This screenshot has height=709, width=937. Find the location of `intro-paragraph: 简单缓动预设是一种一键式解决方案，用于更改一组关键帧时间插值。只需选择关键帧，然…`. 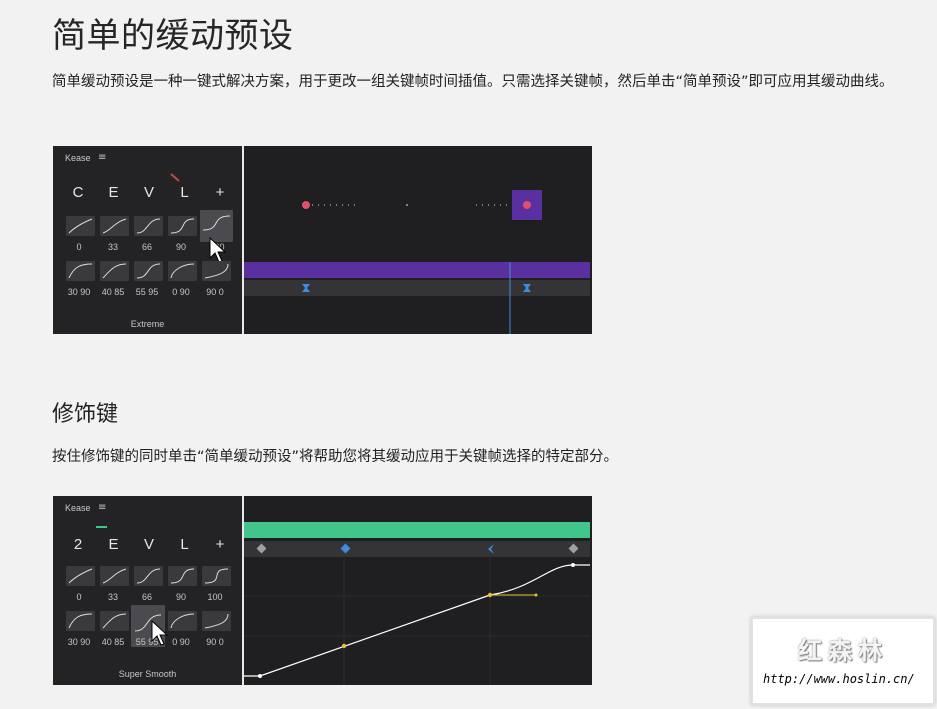

intro-paragraph: 简单缓动预设是一种一键式解决方案，用于更改一组关键帧时间插值。只需选择关键帧，然… is located at coordinates (473, 82).